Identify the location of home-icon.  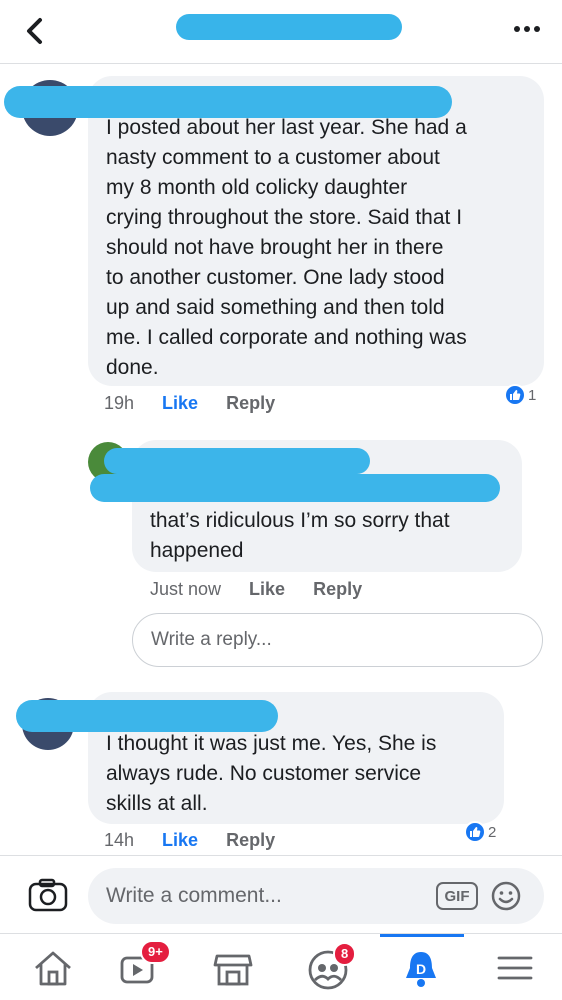
(53, 968).